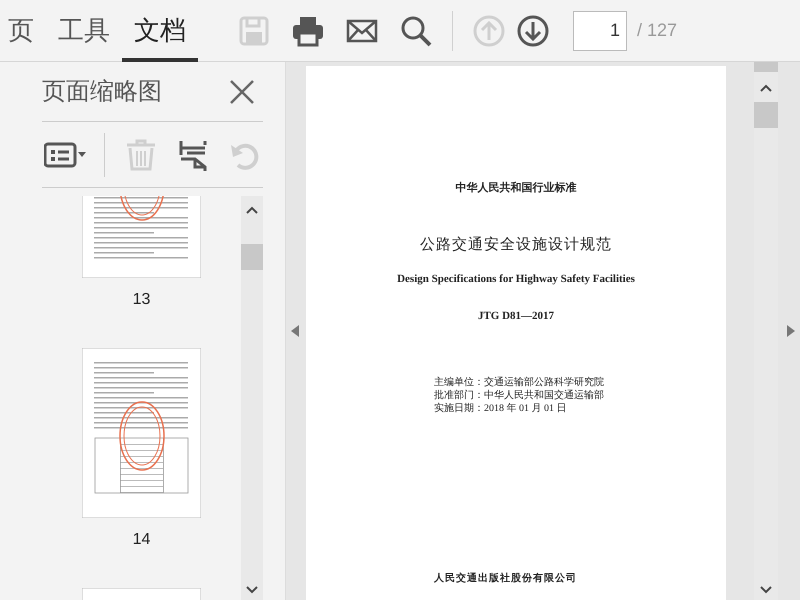  I want to click on page-thumbnail-drawing, so click(141, 433).